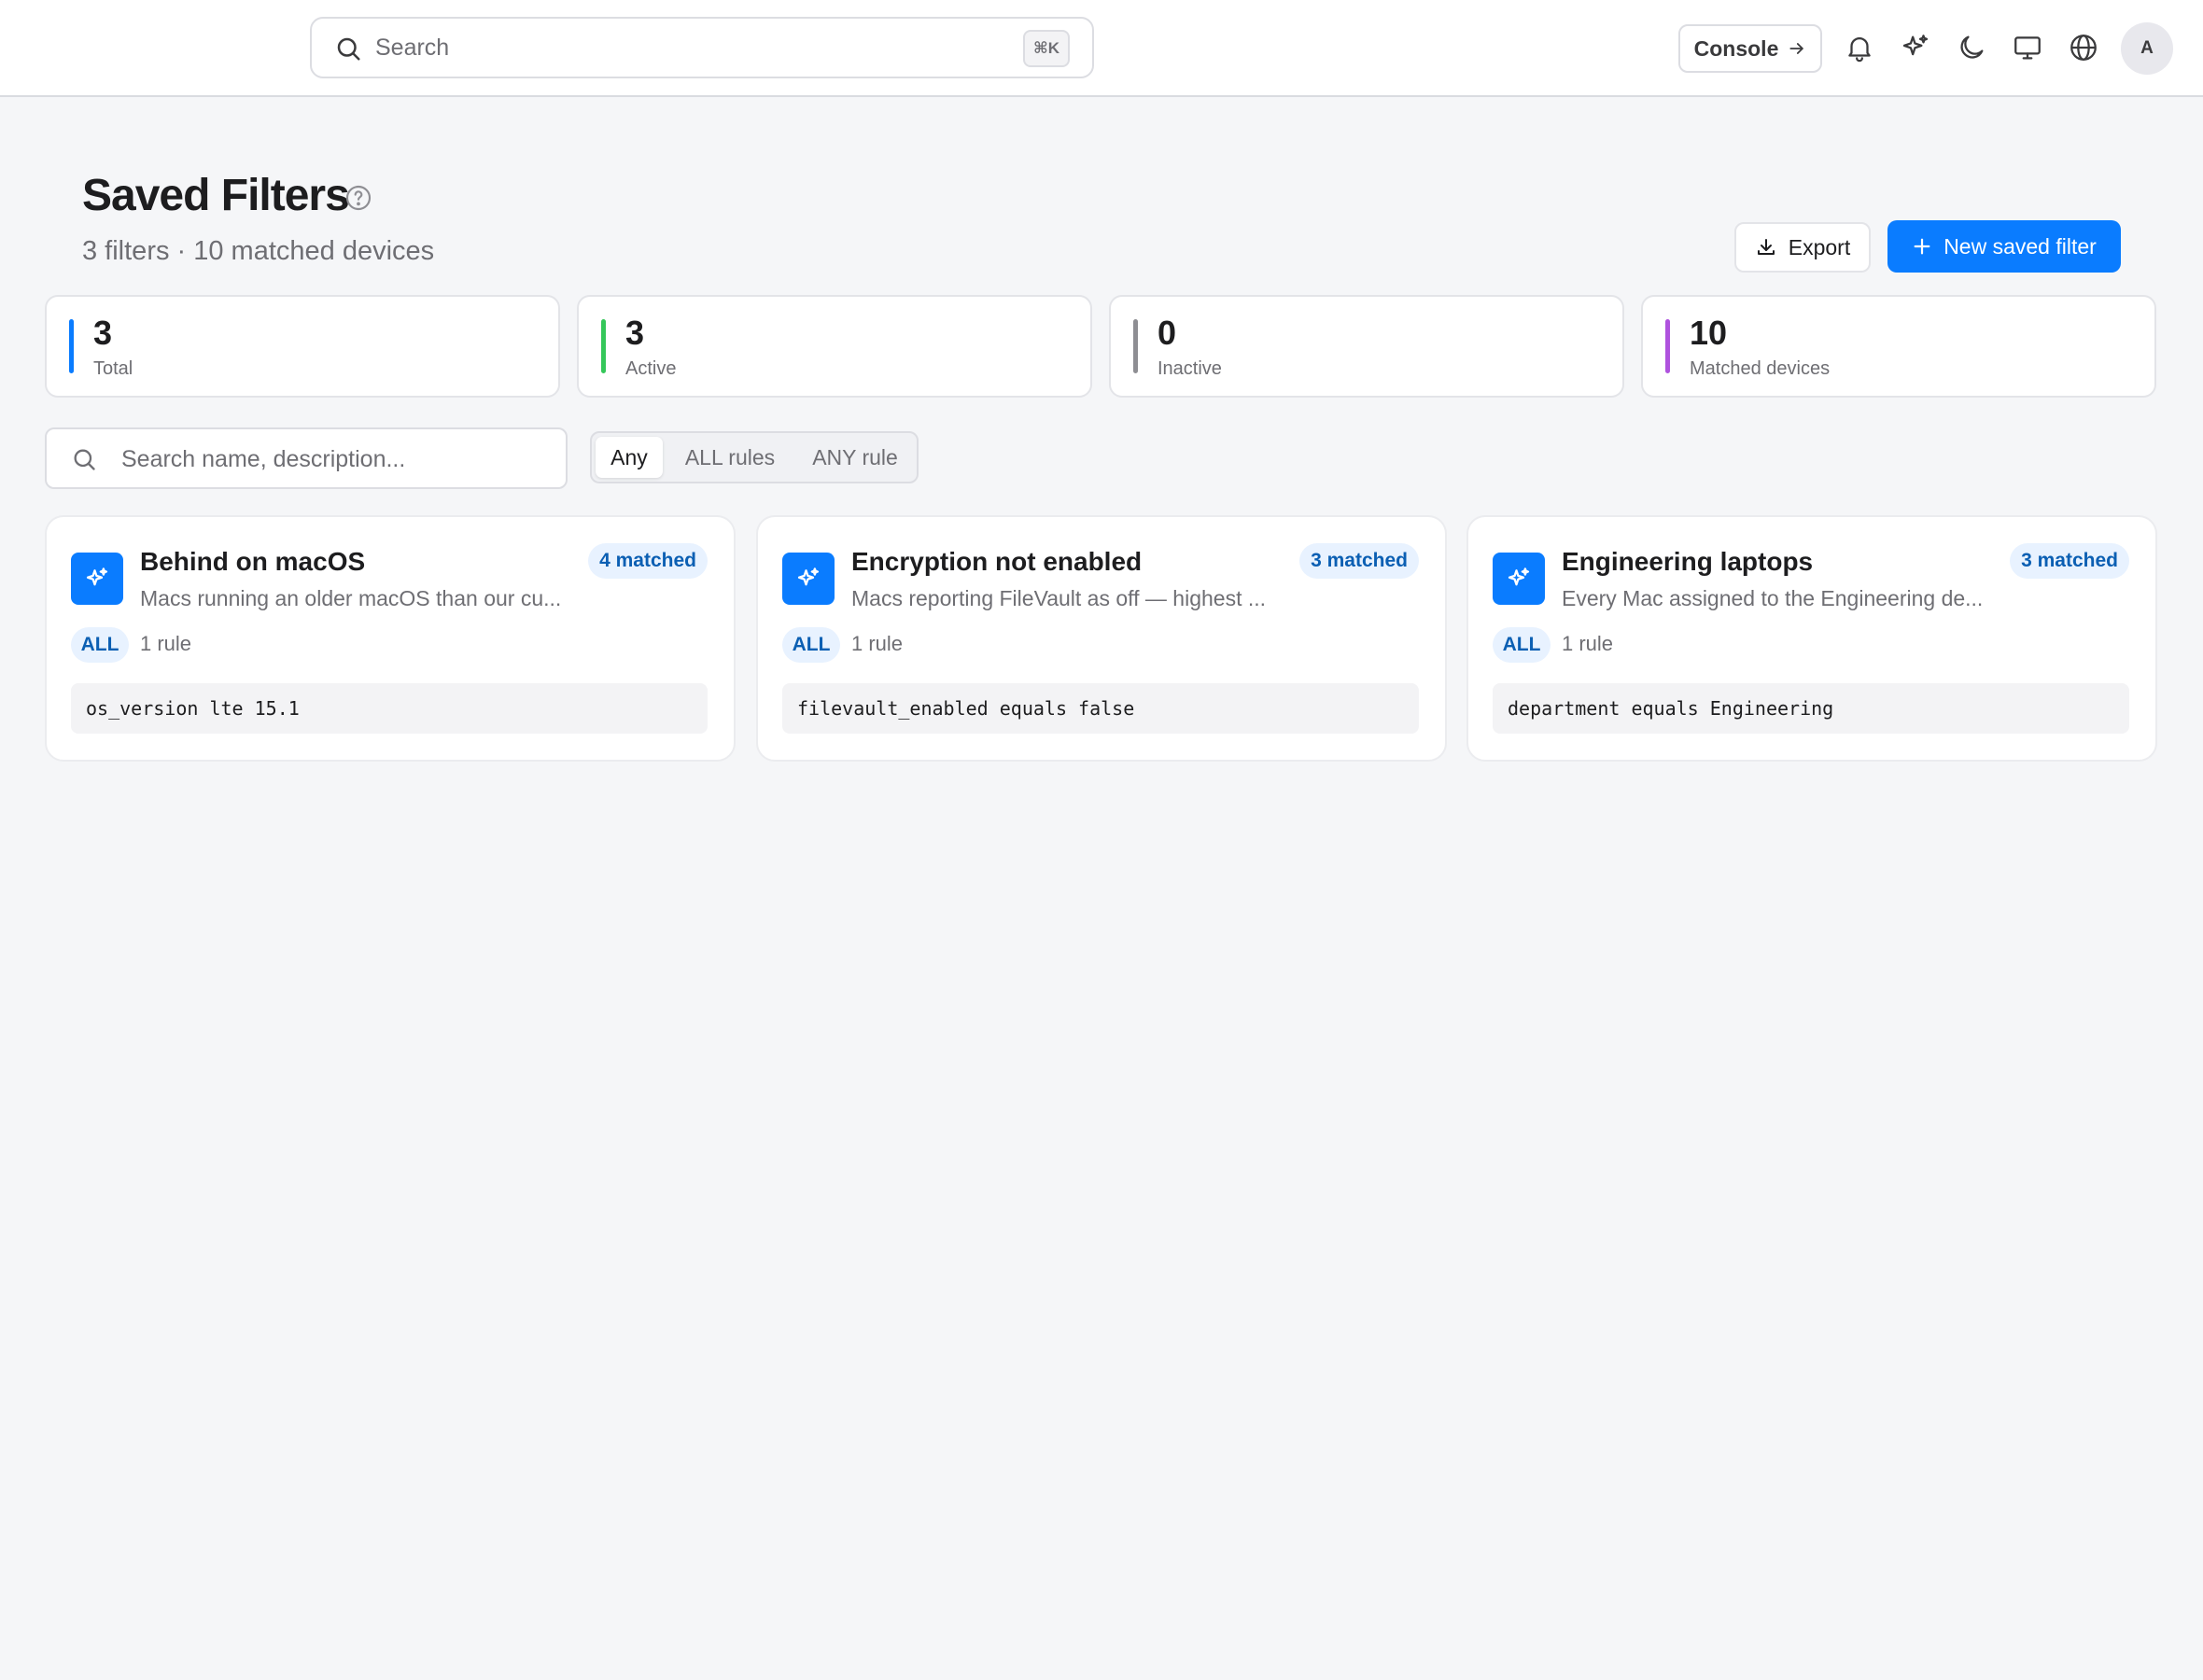  Describe the element at coordinates (855, 457) in the screenshot. I see `segment-any-rule: ANY rule` at that location.